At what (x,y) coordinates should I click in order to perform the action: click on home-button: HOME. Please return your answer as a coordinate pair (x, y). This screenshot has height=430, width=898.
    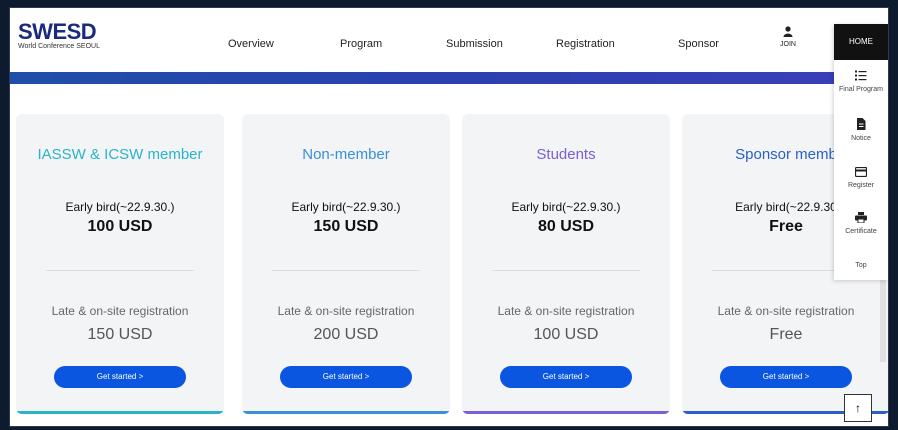
    Looking at the image, I should click on (861, 42).